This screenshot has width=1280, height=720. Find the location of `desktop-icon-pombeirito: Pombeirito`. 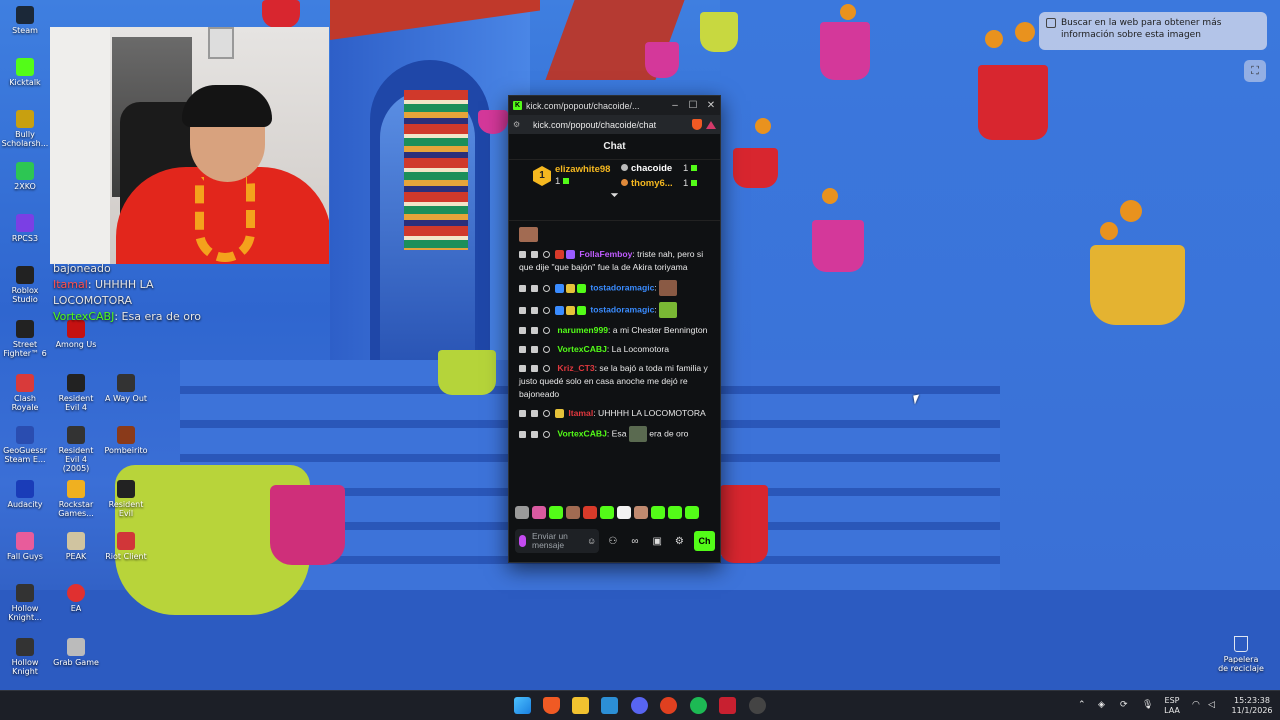

desktop-icon-pombeirito: Pombeirito is located at coordinates (126, 440).